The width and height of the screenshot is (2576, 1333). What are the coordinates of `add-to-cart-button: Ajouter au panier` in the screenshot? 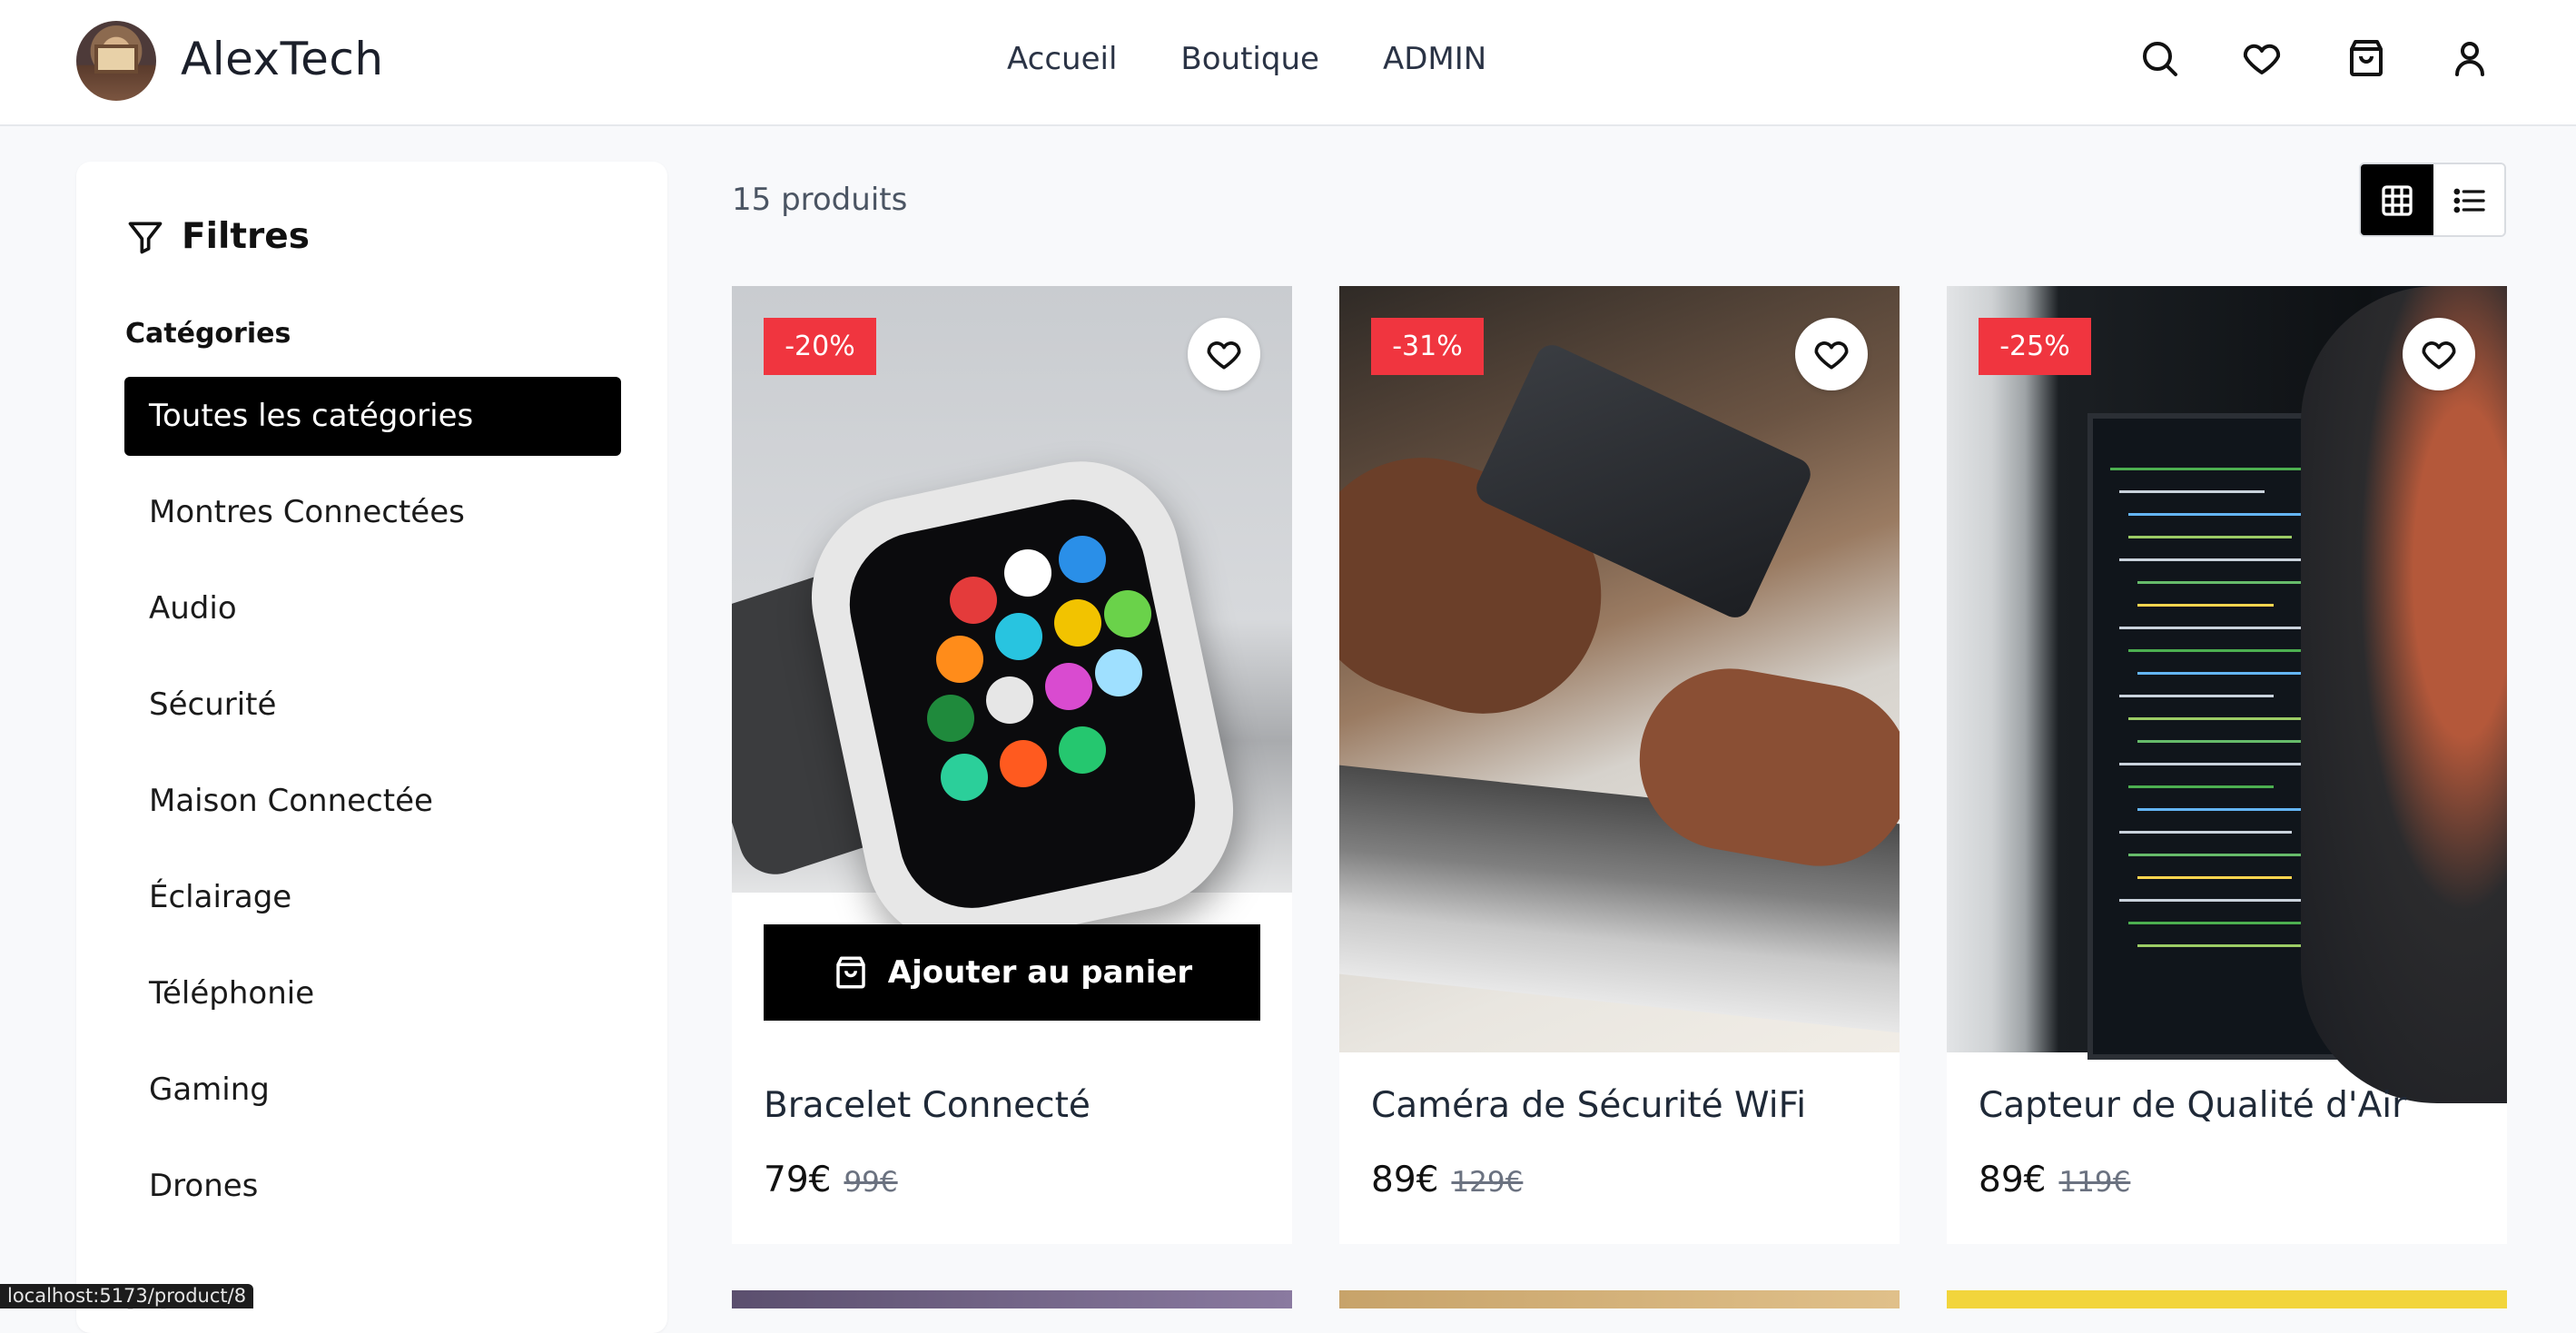 It's located at (1012, 973).